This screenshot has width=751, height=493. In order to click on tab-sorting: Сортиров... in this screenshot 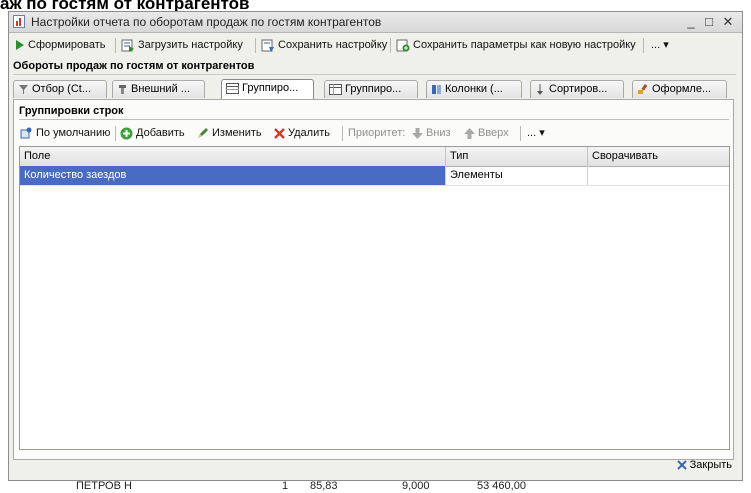, I will do `click(577, 89)`.